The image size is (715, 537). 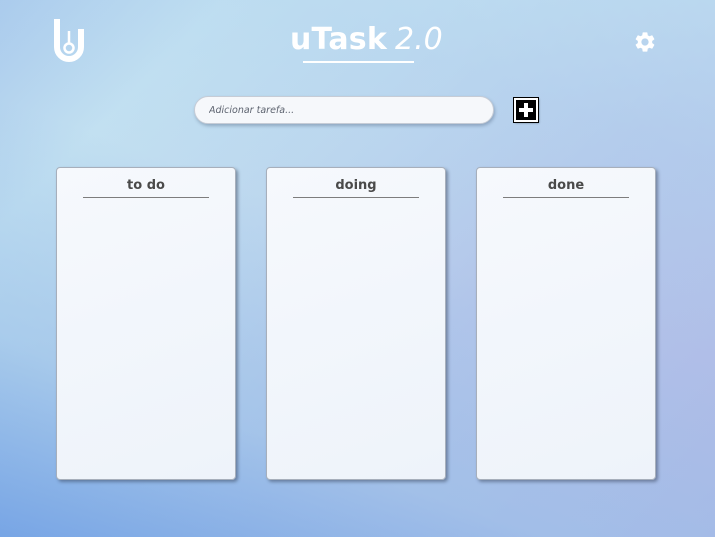 What do you see at coordinates (344, 110) in the screenshot?
I see `task-input` at bounding box center [344, 110].